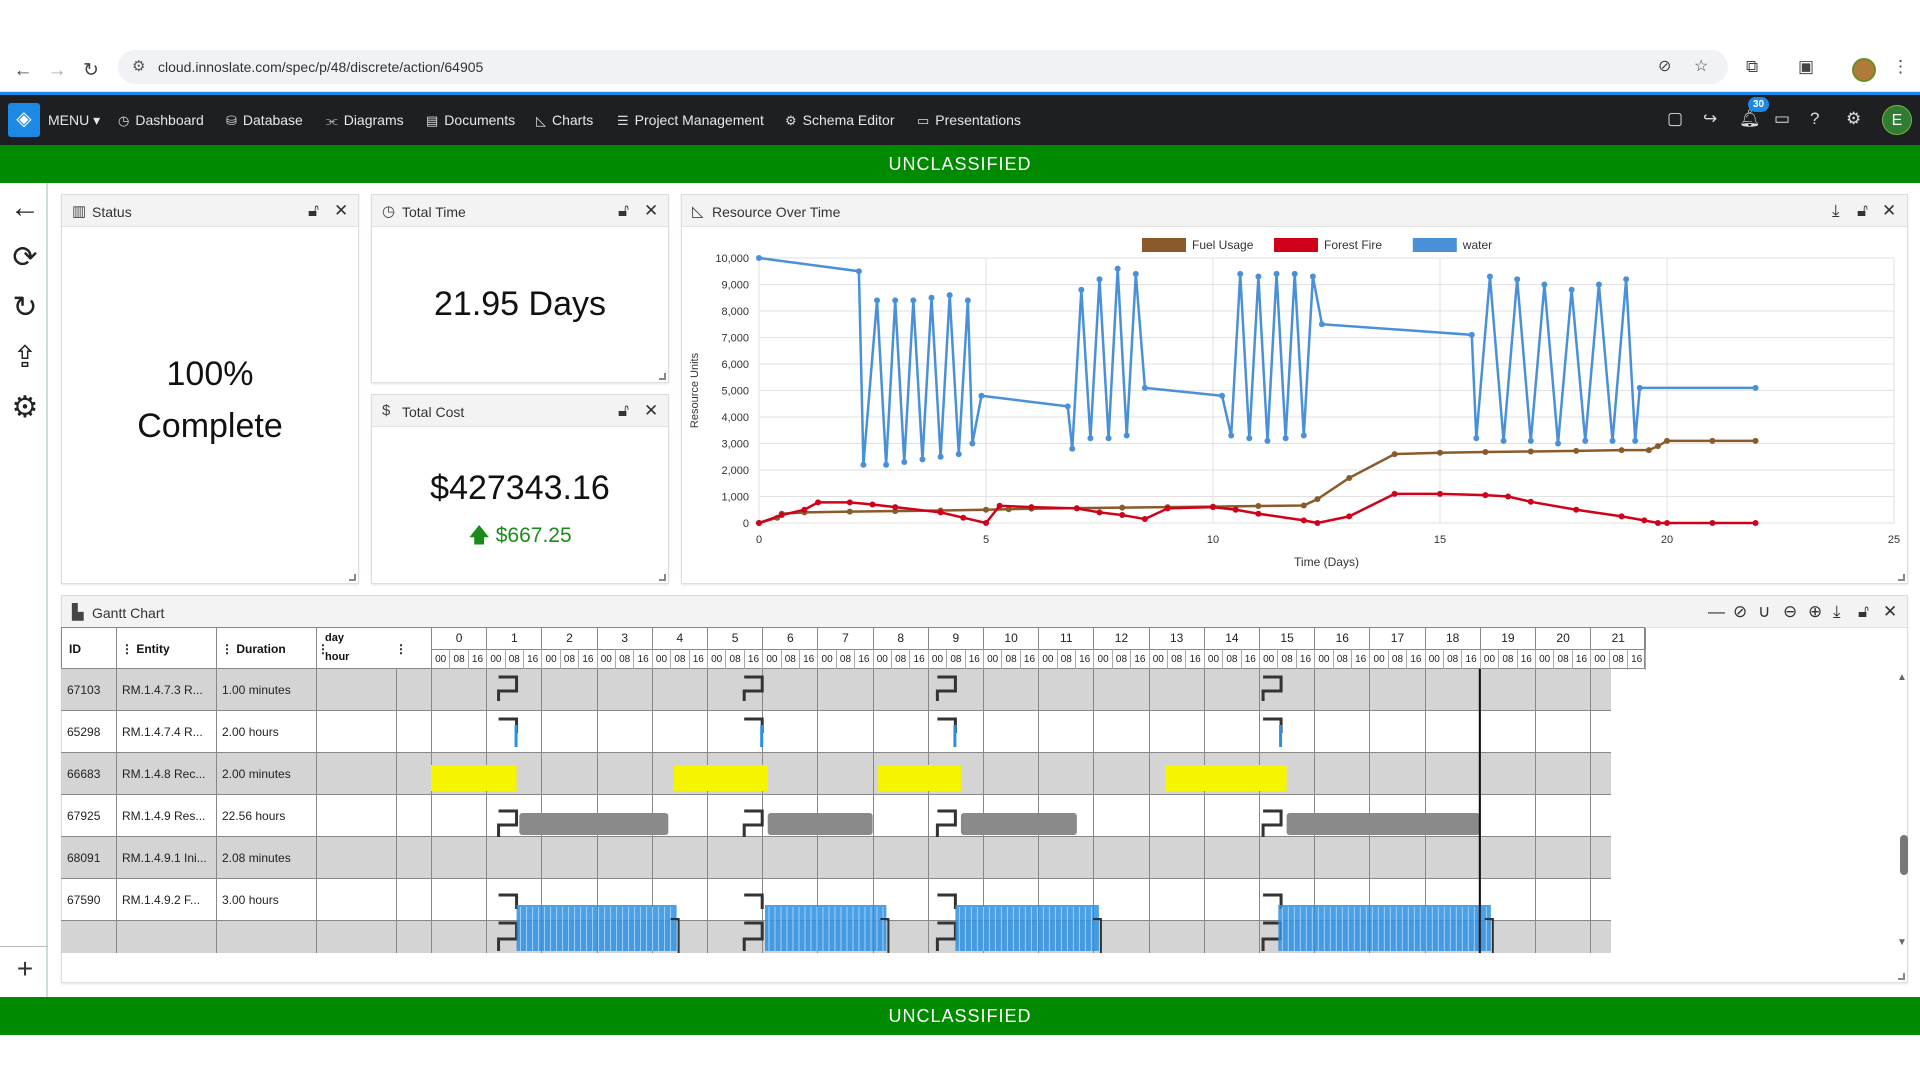 The image size is (1920, 1080). What do you see at coordinates (541, 120) in the screenshot?
I see `charts-icon: ◺` at bounding box center [541, 120].